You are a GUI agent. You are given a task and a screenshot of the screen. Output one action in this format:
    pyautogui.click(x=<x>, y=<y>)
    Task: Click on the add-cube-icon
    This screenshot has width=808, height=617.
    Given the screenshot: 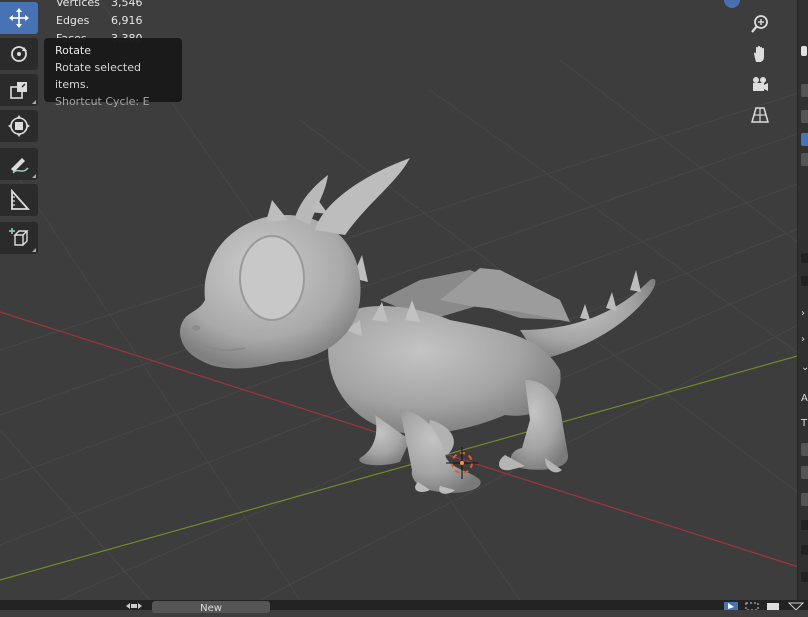 What is the action you would take?
    pyautogui.click(x=19, y=237)
    